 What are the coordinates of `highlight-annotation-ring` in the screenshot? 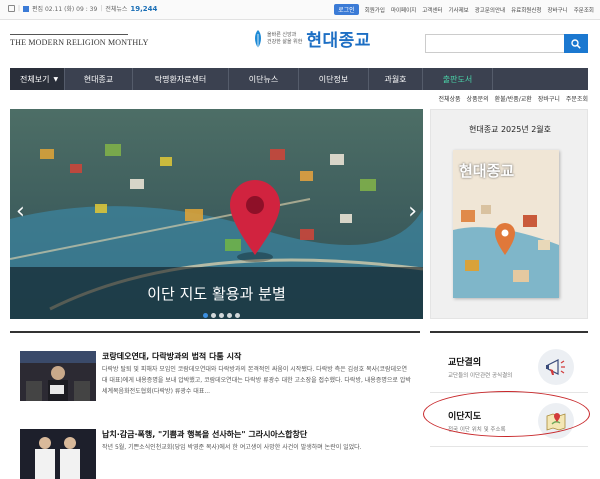 It's located at (506, 414).